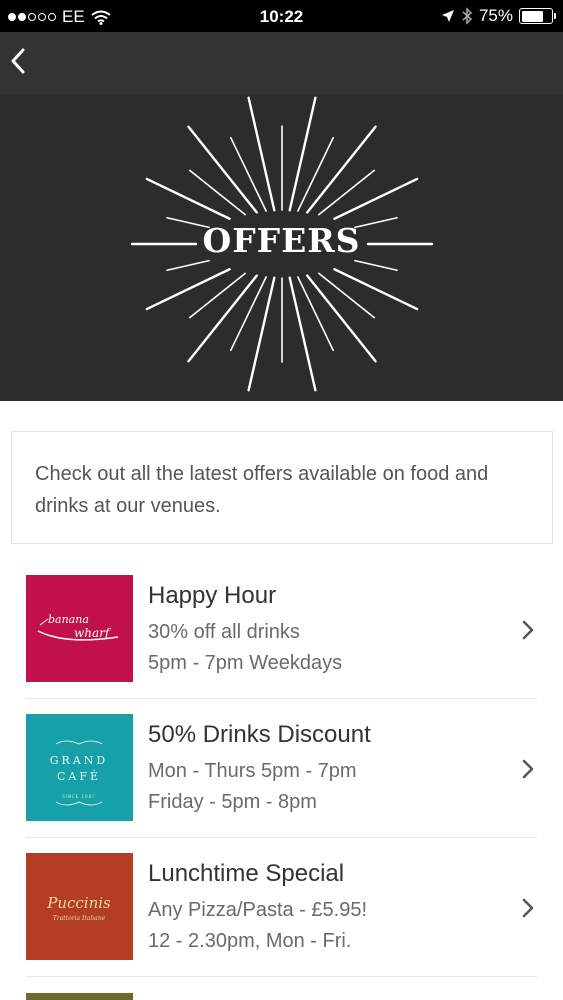 Image resolution: width=563 pixels, height=1000 pixels. I want to click on offer-detail: Any Pizza/Pasta - £5.95!, so click(258, 910).